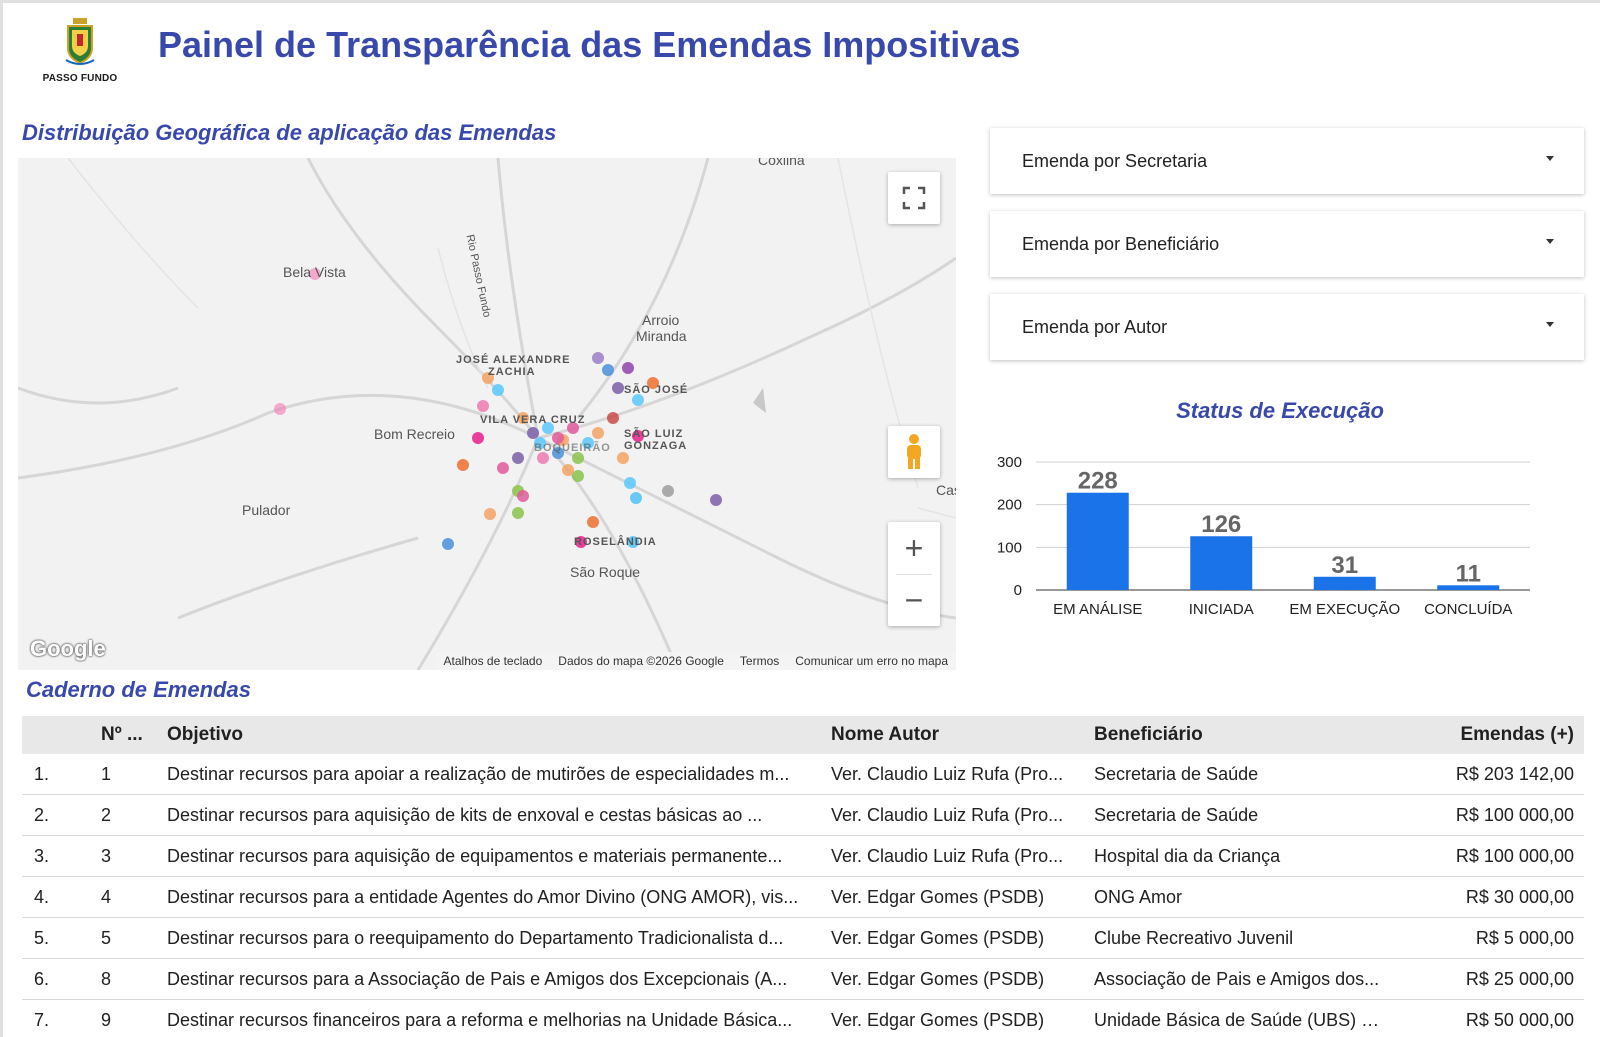 The width and height of the screenshot is (1600, 1037). I want to click on zoom-controls: + −, so click(914, 574).